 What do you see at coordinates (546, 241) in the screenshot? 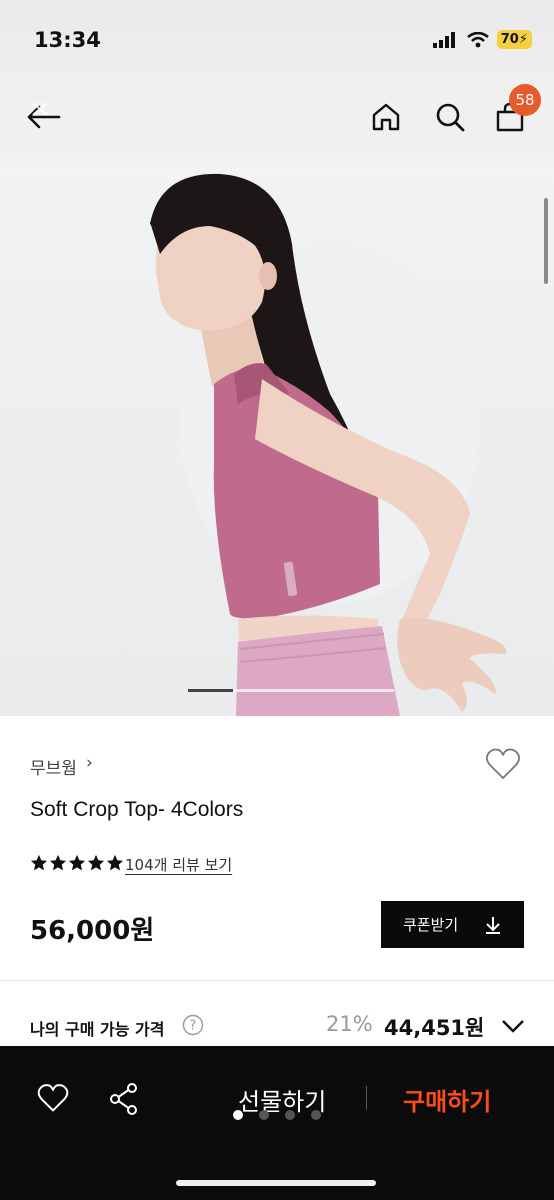
I see `page-scrollbar` at bounding box center [546, 241].